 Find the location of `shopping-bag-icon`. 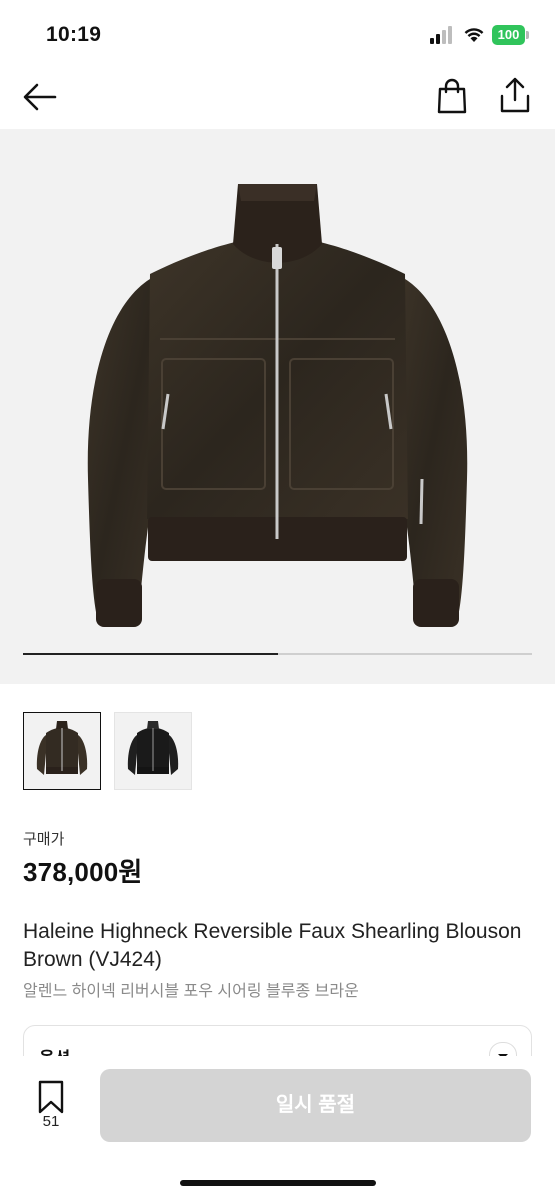

shopping-bag-icon is located at coordinates (452, 96).